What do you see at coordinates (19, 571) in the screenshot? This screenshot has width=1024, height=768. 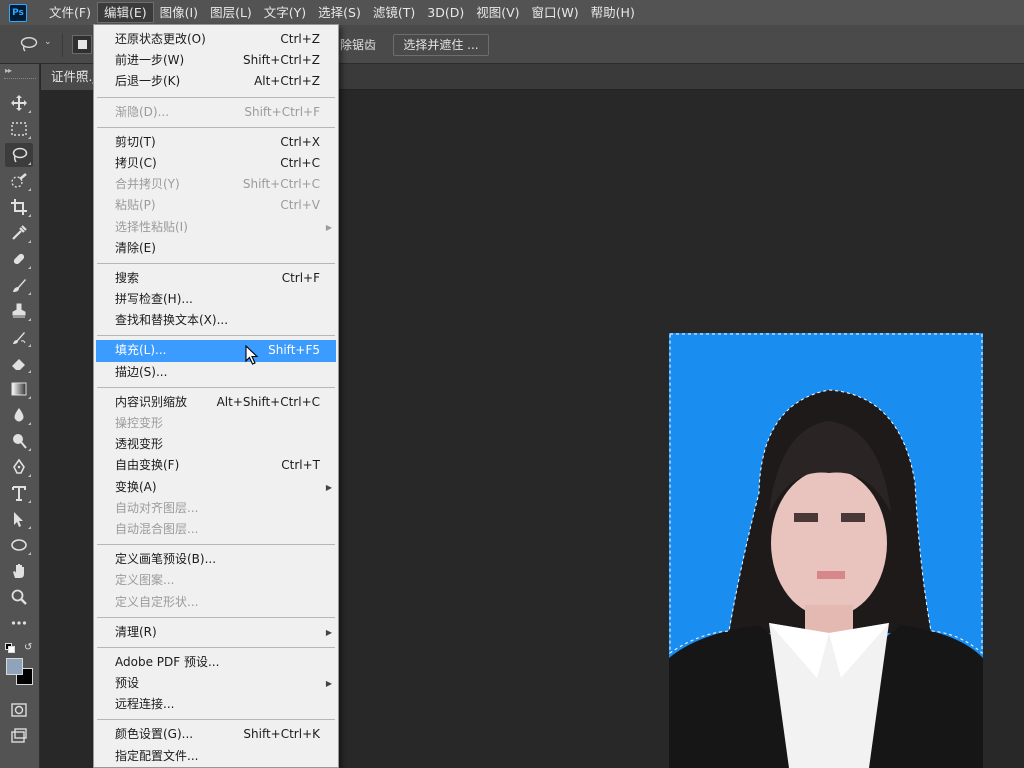 I see `hand-tool-icon` at bounding box center [19, 571].